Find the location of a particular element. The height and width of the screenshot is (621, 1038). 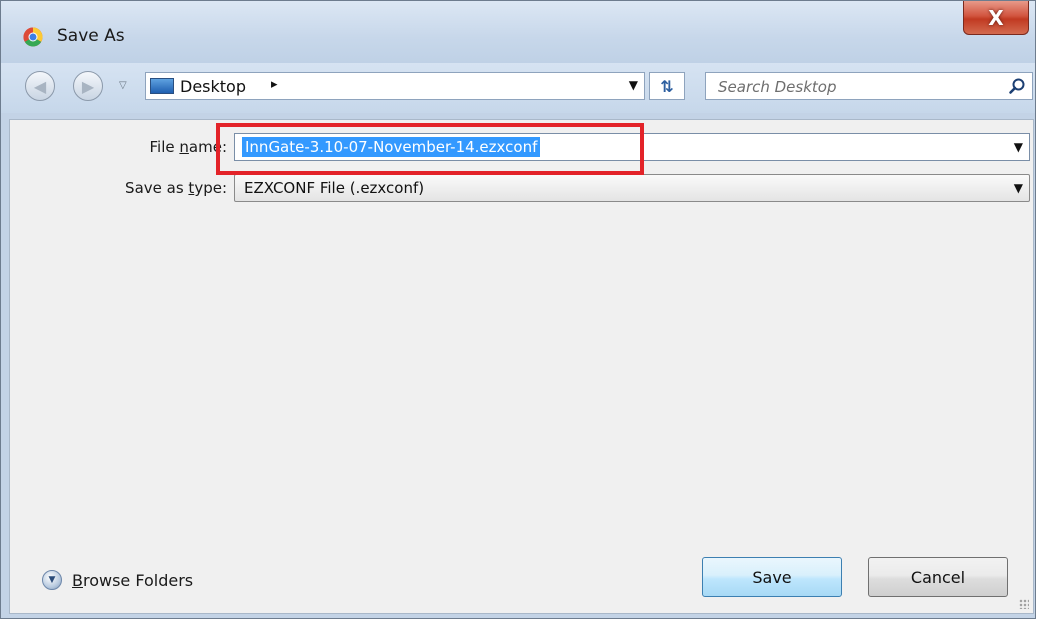

forward-button: ▶ is located at coordinates (88, 86).